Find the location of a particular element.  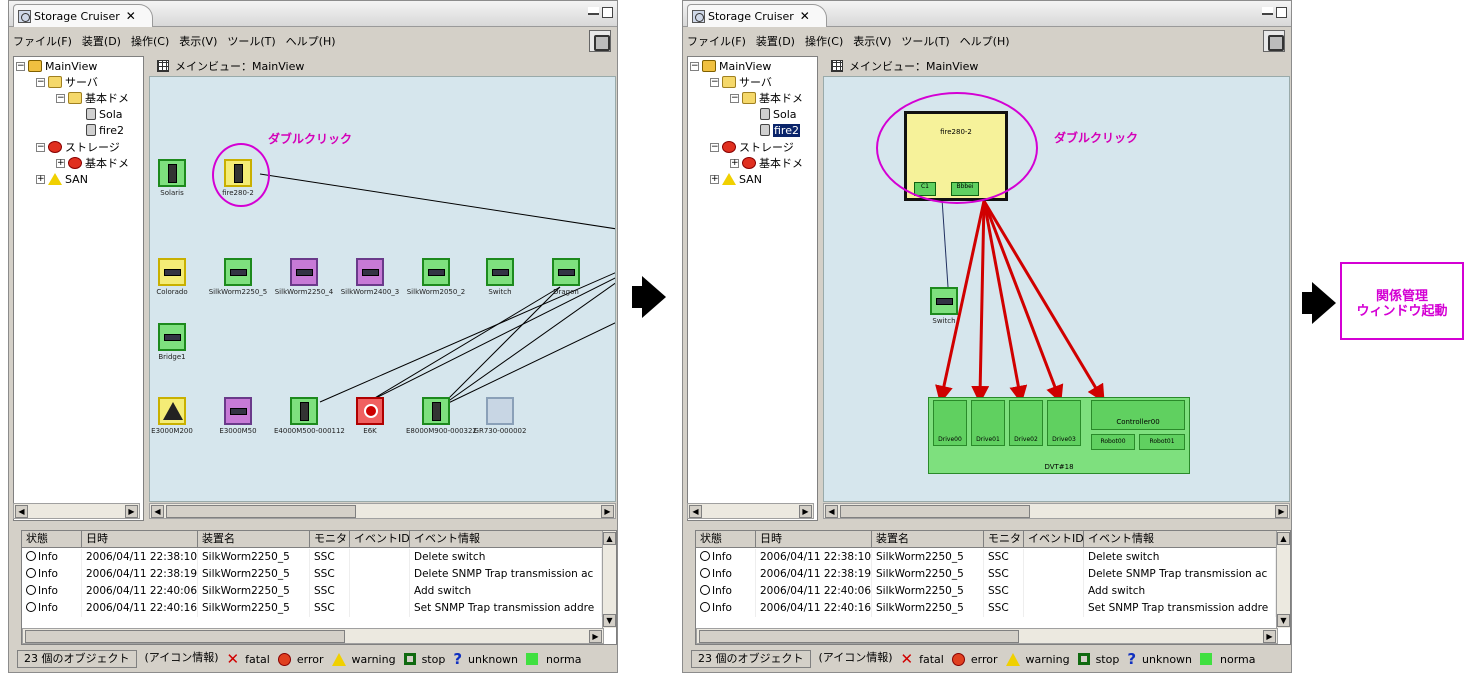

node-silkworm2400-3: SilkWorm2400_3 is located at coordinates (370, 277).